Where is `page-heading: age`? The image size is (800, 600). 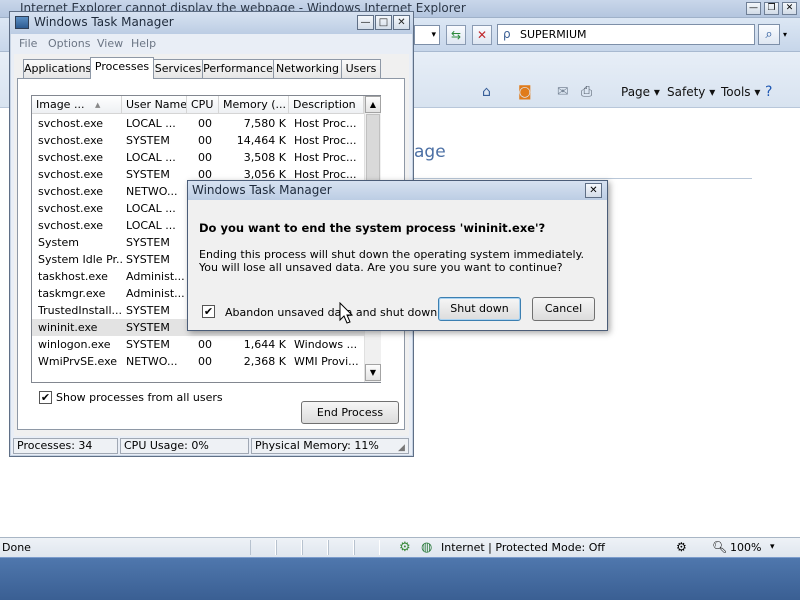 page-heading: age is located at coordinates (430, 152).